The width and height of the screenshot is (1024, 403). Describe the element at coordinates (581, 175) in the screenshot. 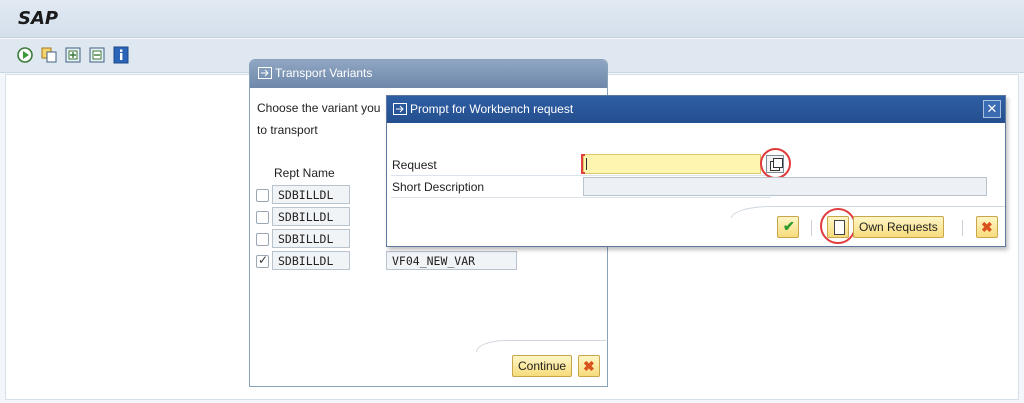

I see `request-underline` at that location.